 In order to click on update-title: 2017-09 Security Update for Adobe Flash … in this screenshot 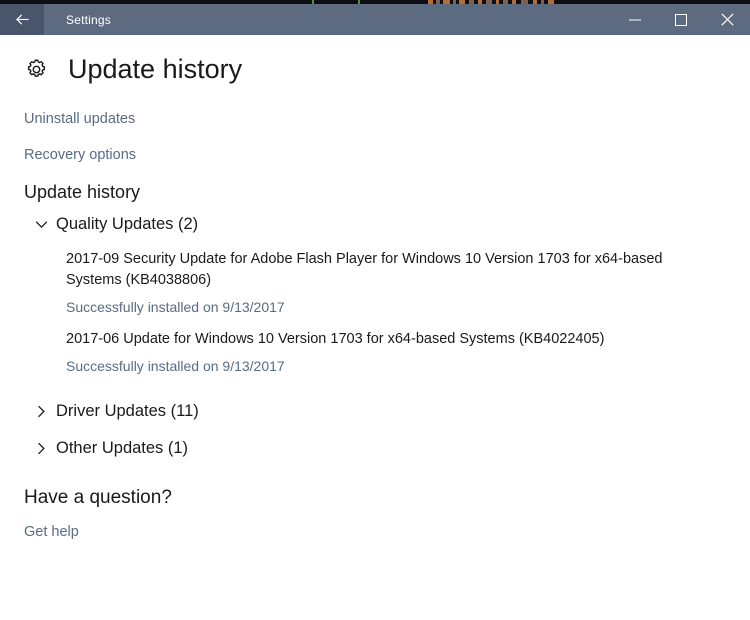, I will do `click(364, 269)`.